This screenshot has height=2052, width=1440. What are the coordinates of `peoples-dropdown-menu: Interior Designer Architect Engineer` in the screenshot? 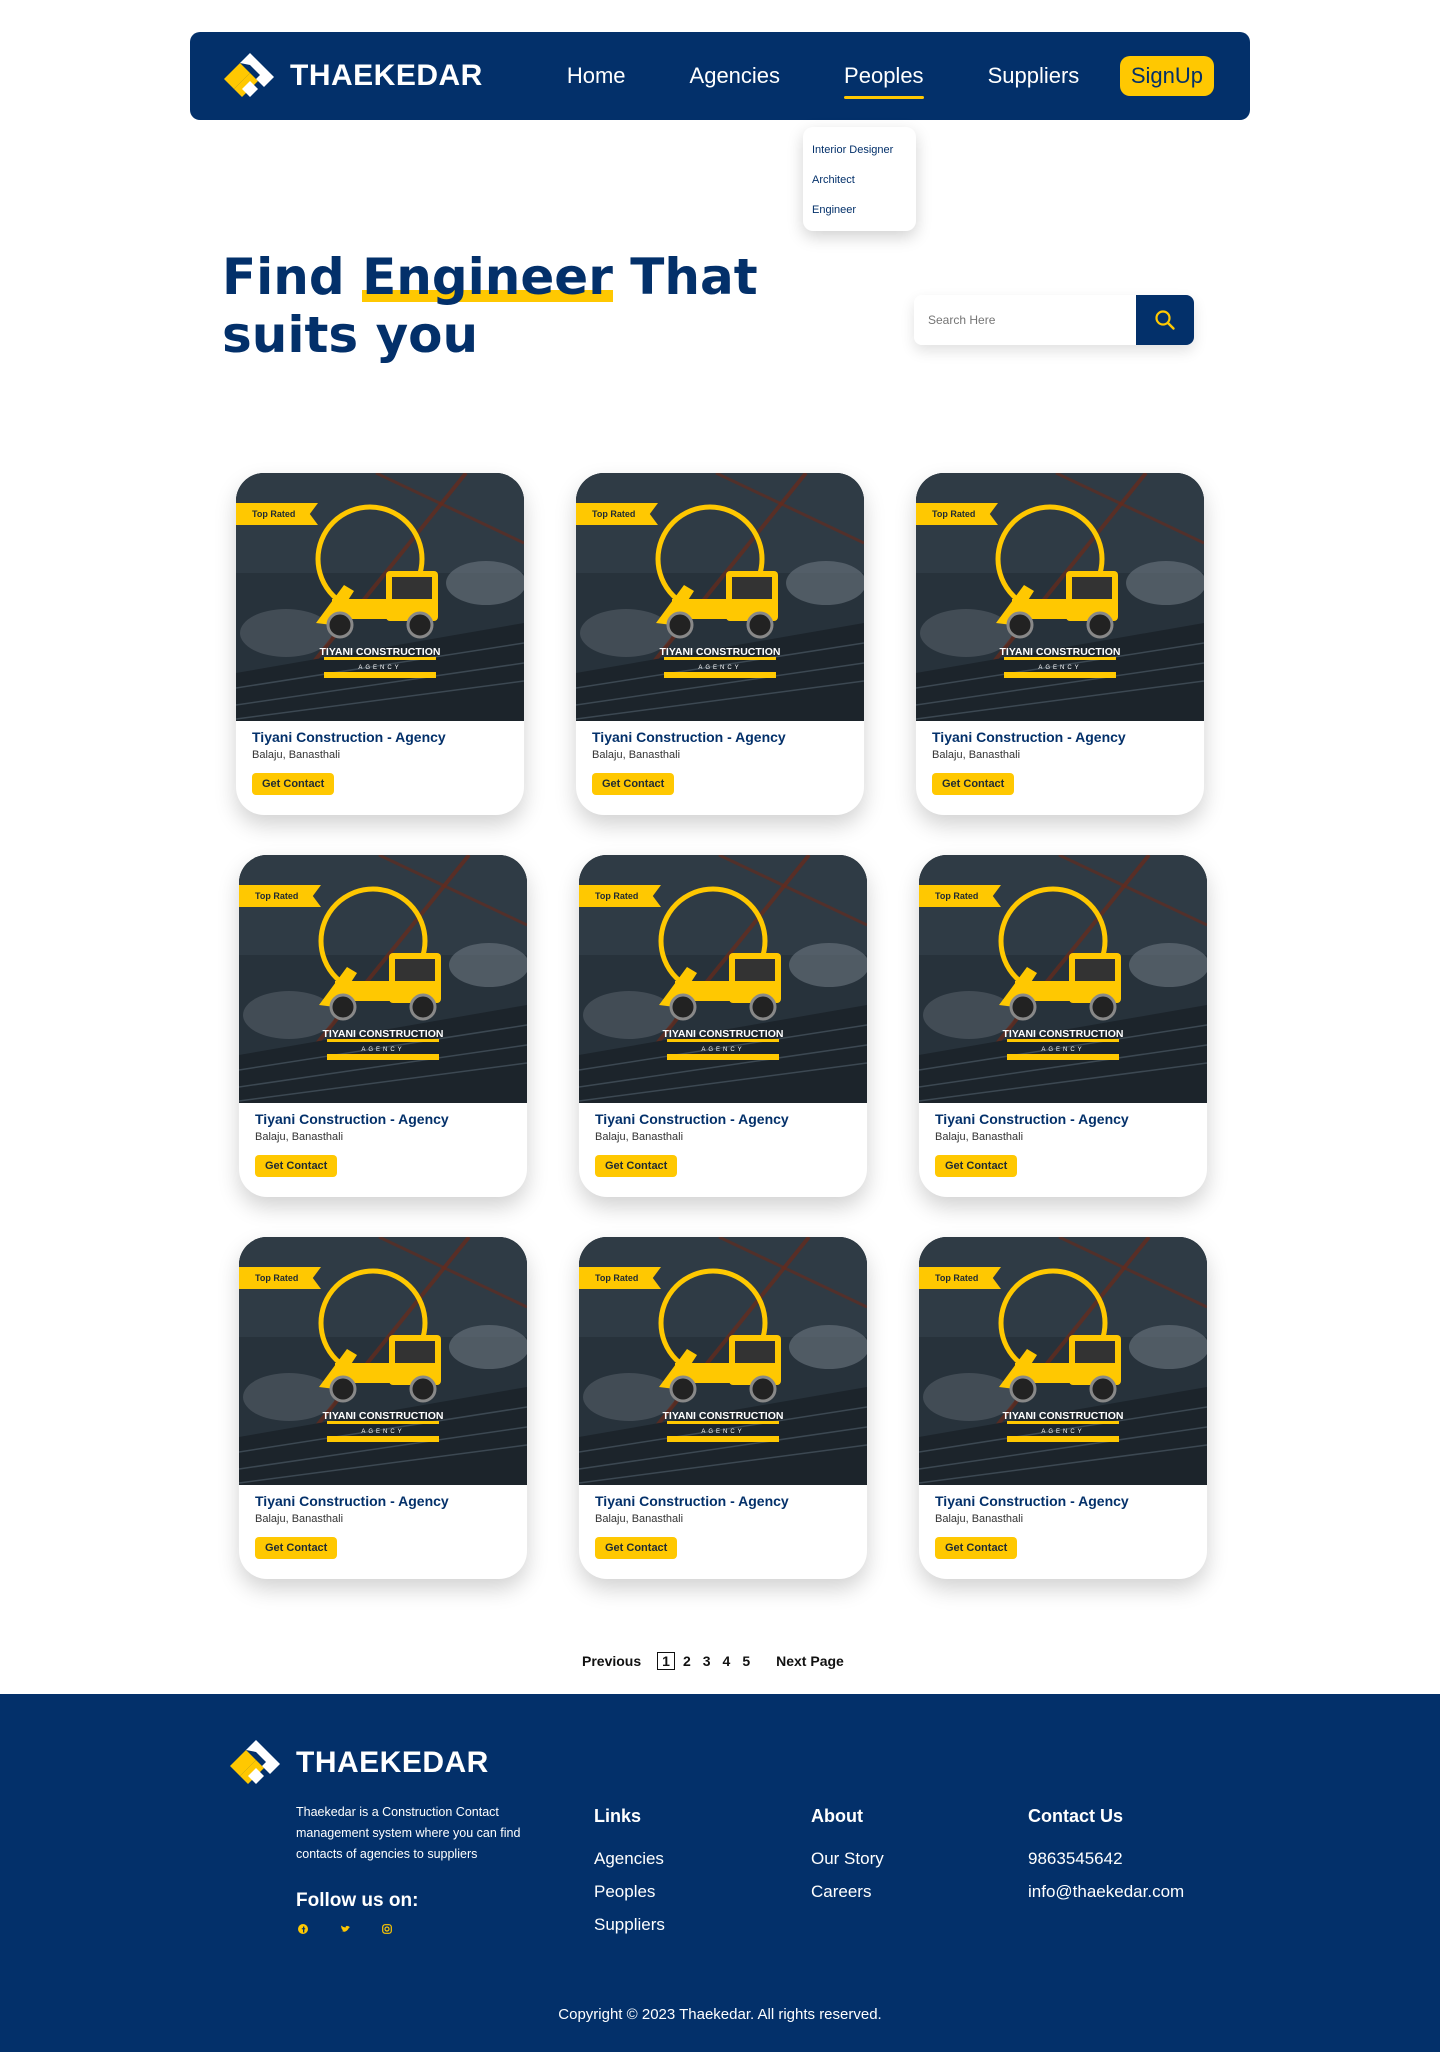 It's located at (859, 179).